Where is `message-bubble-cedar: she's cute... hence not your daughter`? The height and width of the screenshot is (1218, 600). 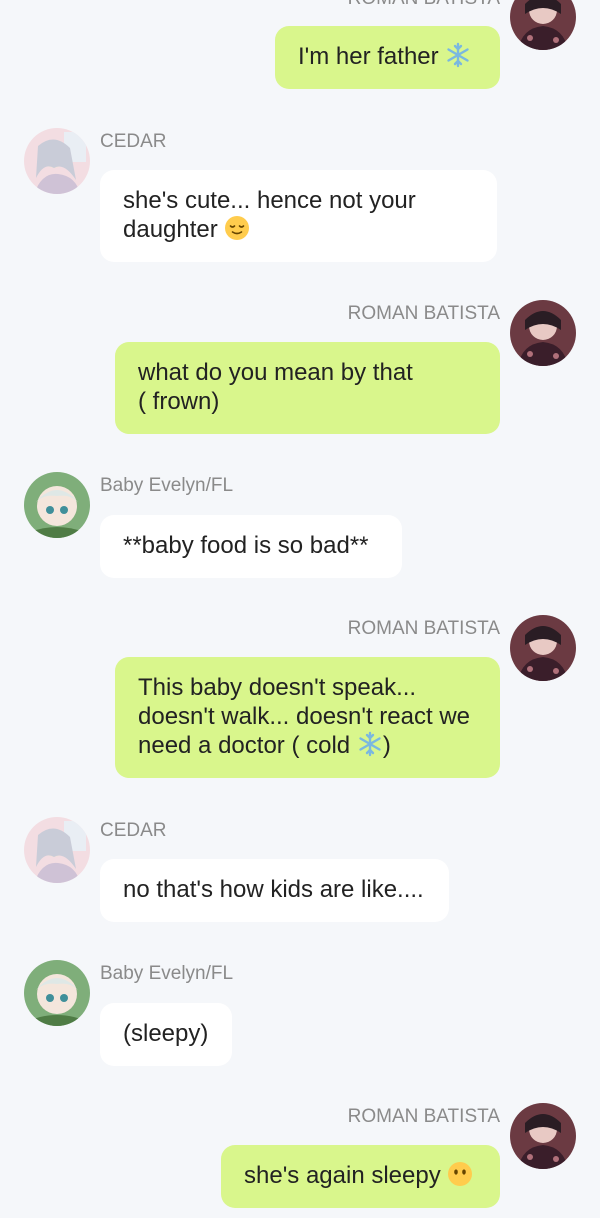 message-bubble-cedar: she's cute... hence not your daughter is located at coordinates (298, 216).